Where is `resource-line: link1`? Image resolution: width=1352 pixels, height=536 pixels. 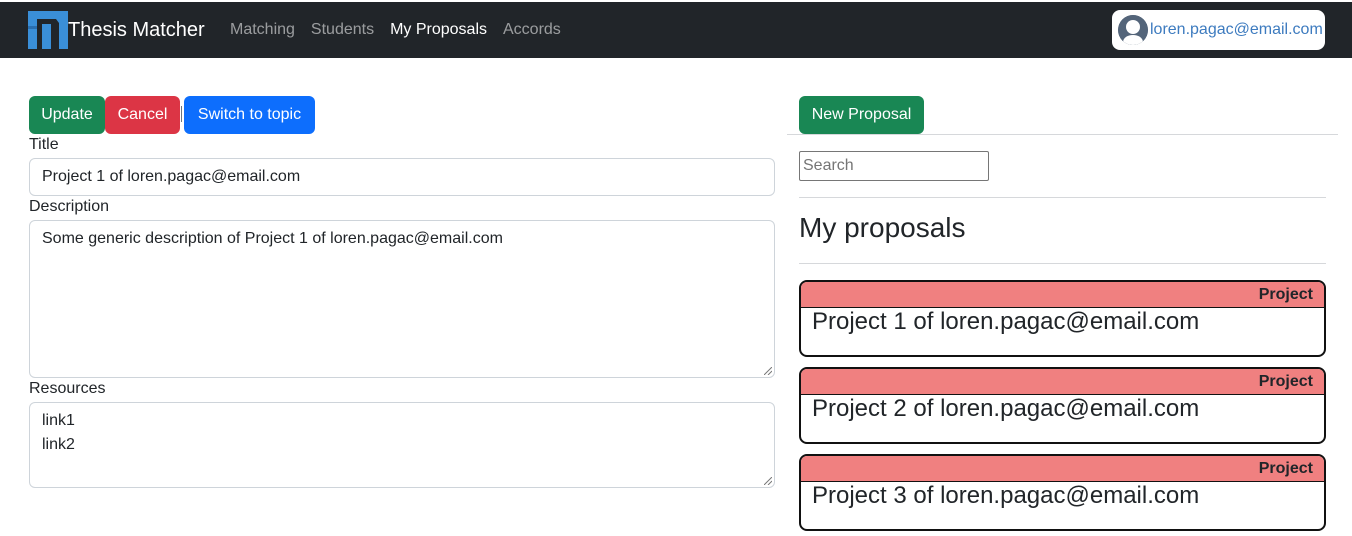
resource-line: link1 is located at coordinates (58, 420).